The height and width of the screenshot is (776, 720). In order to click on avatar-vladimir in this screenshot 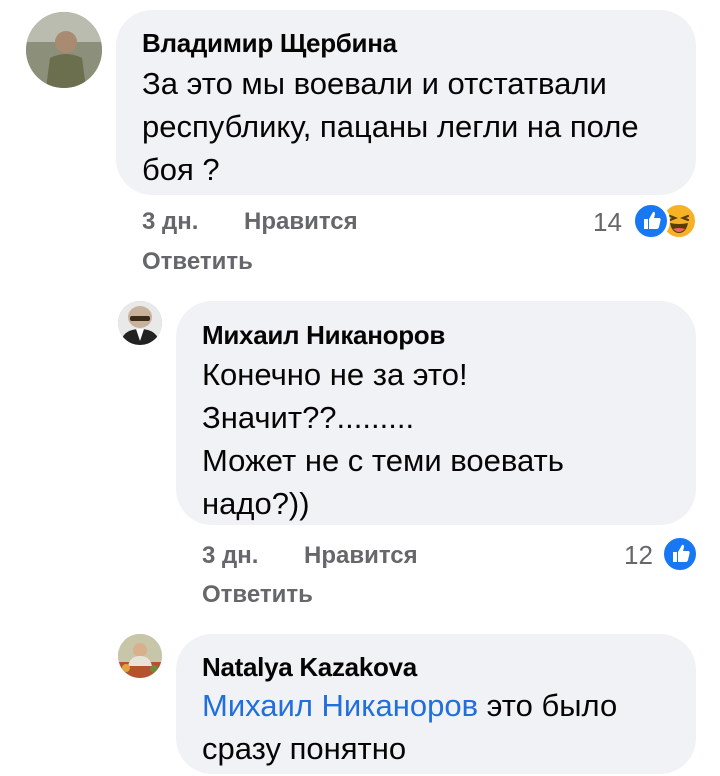, I will do `click(64, 50)`.